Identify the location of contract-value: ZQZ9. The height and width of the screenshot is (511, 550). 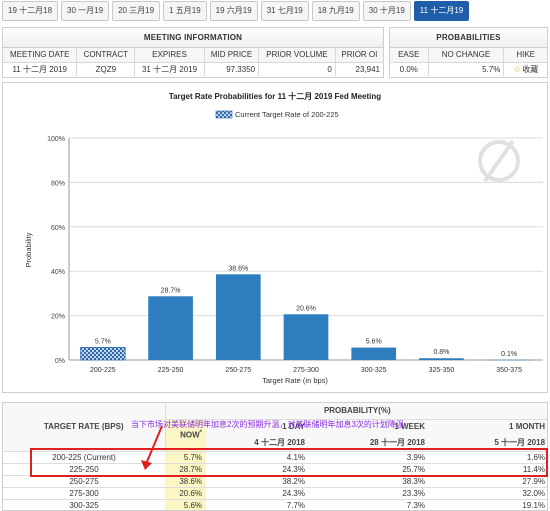
(106, 69).